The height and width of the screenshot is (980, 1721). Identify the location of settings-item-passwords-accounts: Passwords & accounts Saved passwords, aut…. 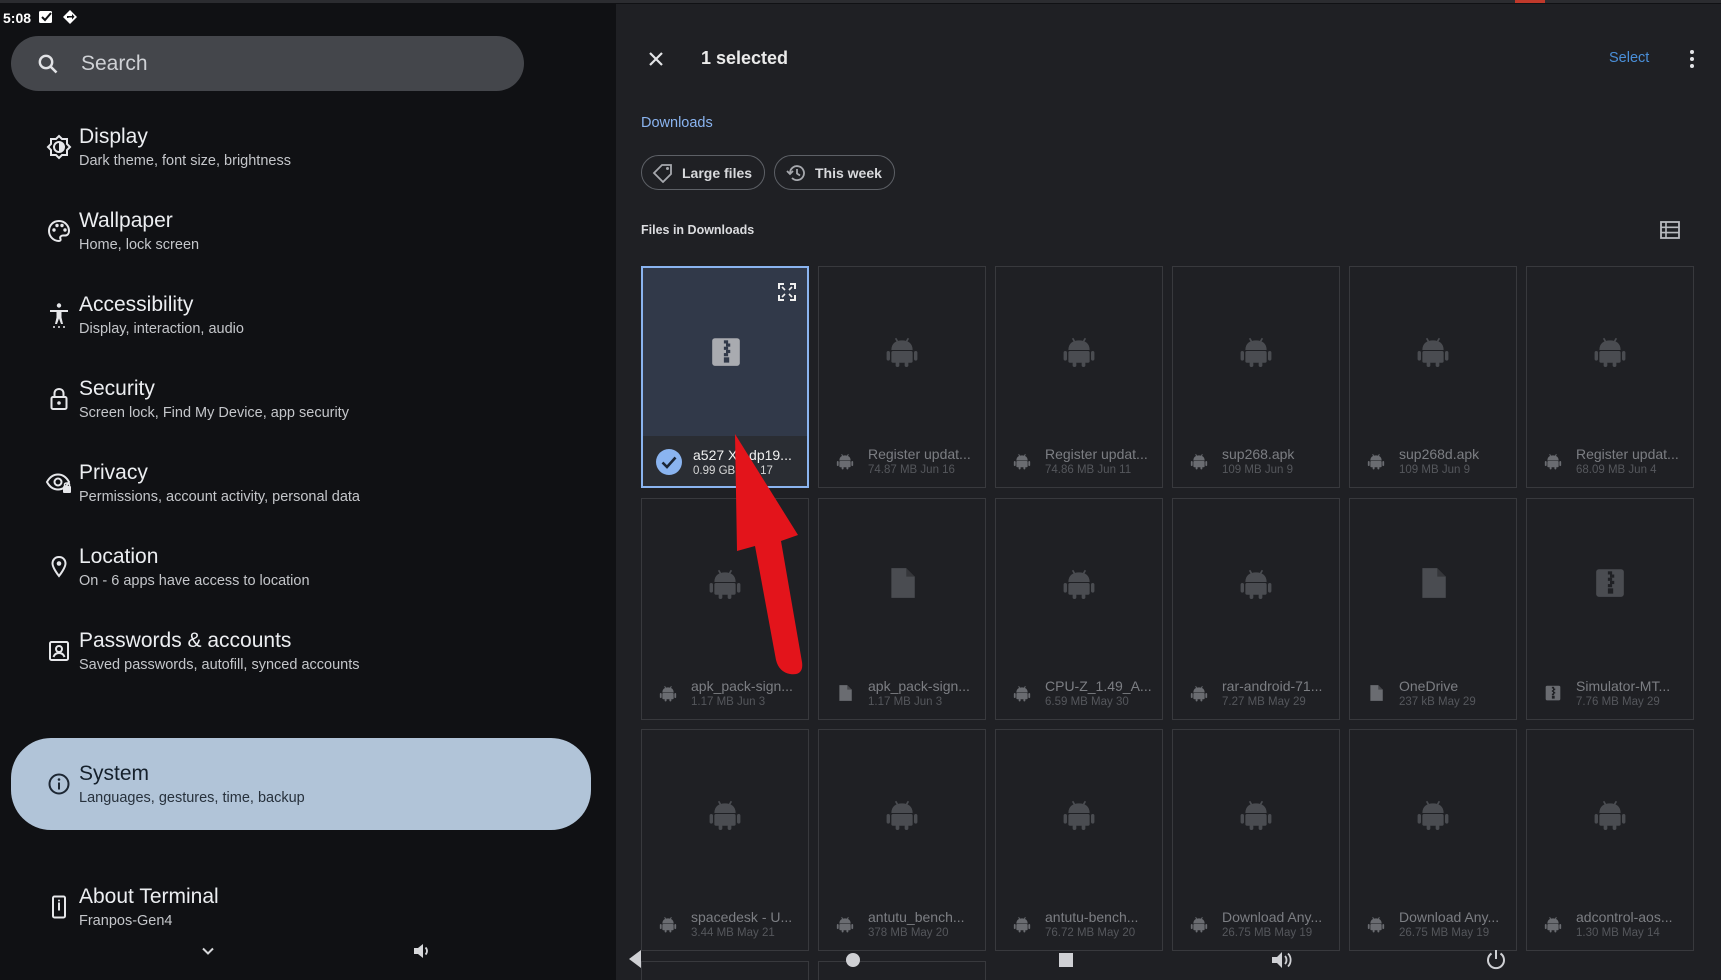
(301, 651).